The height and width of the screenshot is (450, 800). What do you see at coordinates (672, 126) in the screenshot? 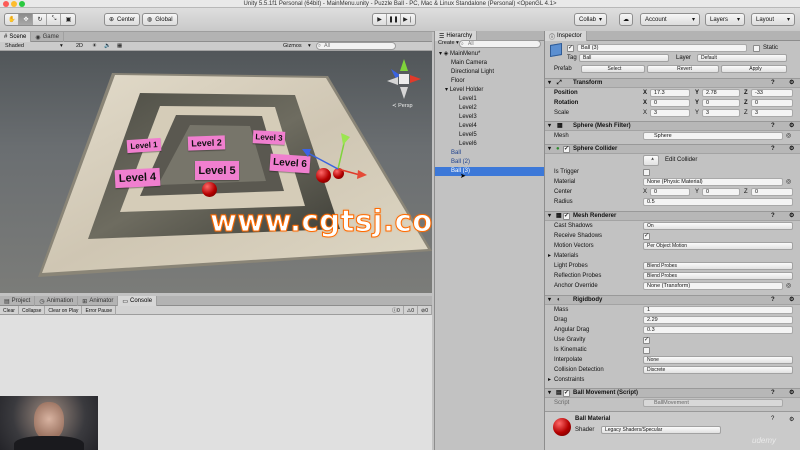
I see `mesh-filter-header: ▾ ▦ Sphere (Mesh Filter) ? ⚙` at bounding box center [672, 126].